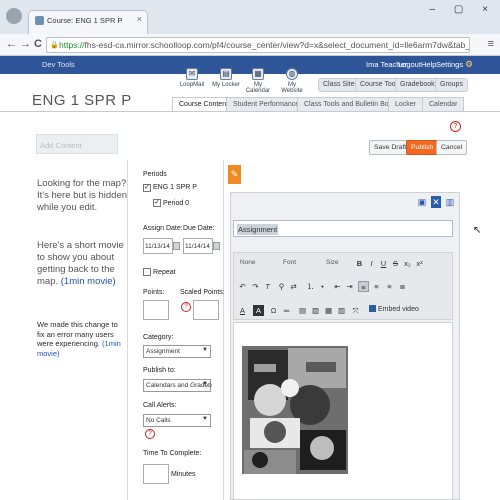 This screenshot has height=500, width=500. I want to click on mail-icon: ✉, so click(192, 74).